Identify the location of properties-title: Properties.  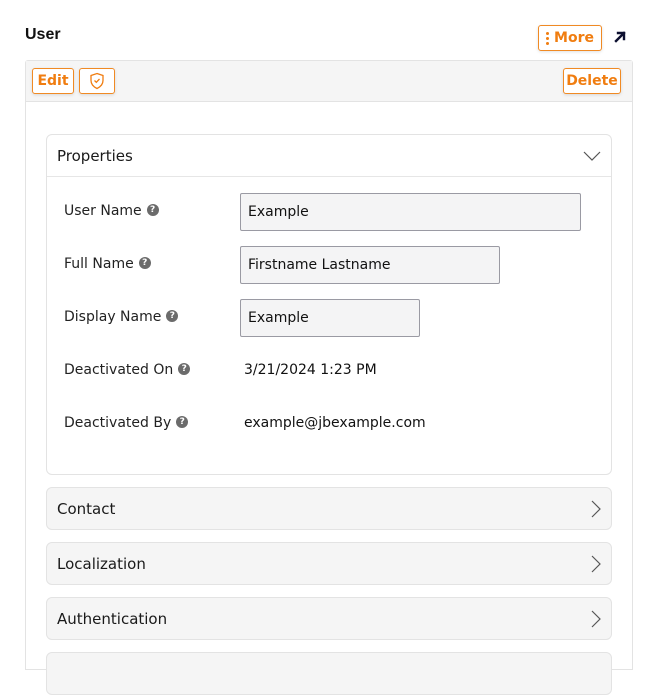
(95, 155).